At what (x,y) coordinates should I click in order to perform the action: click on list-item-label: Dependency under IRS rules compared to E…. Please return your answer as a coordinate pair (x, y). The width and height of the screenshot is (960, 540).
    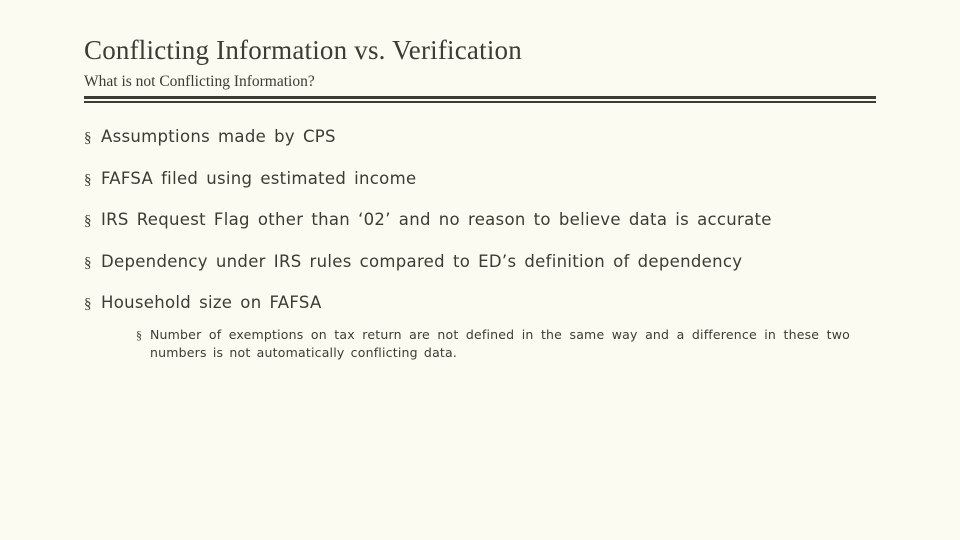
    Looking at the image, I should click on (422, 261).